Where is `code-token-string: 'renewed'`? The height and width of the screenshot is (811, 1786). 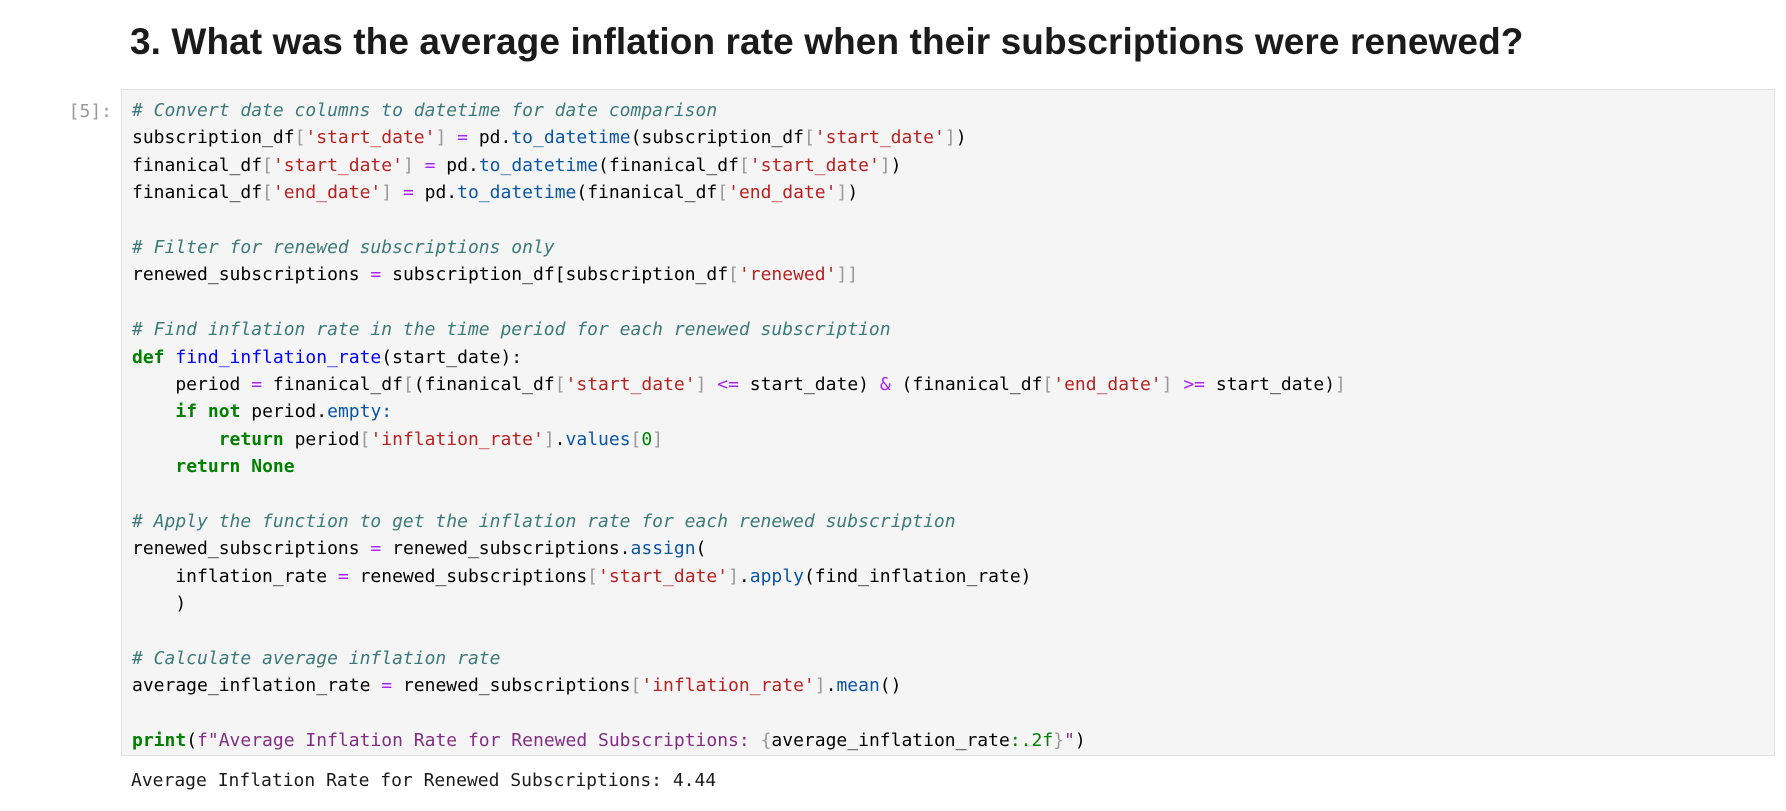
code-token-string: 'renewed' is located at coordinates (787, 275).